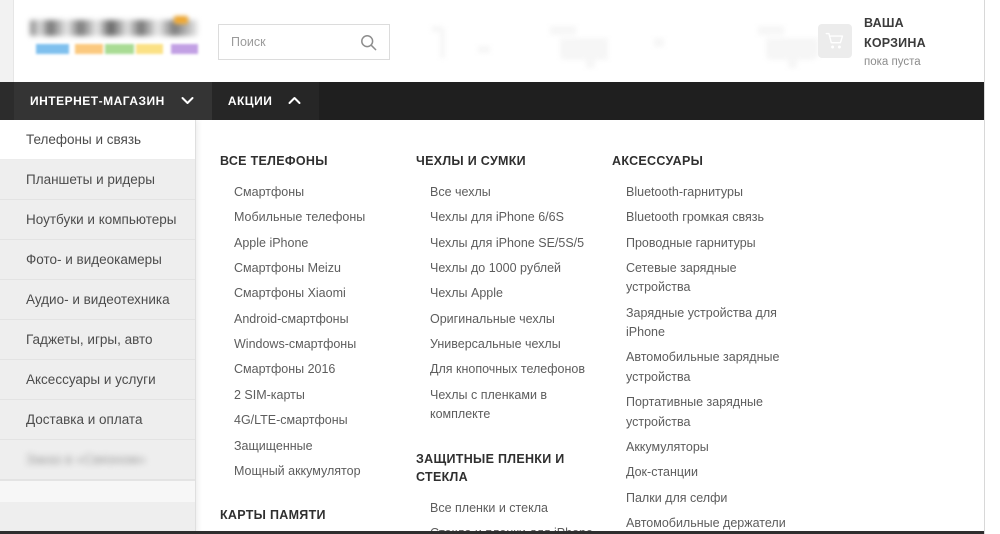 This screenshot has height=534, width=1000. I want to click on logo-wordmark, so click(114, 28).